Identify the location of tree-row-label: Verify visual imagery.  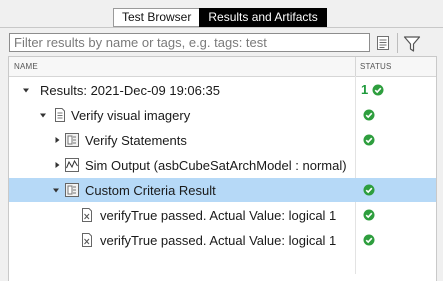
(131, 115).